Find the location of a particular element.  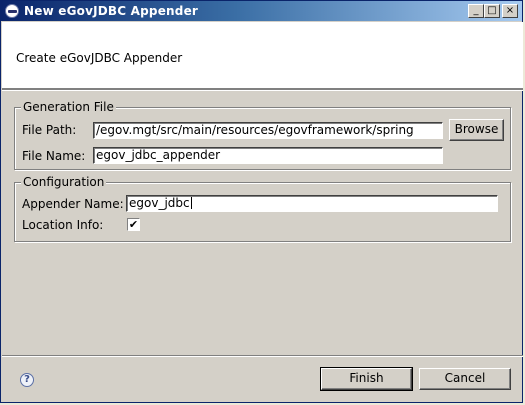

generation-file-legend: Generation File is located at coordinates (68, 107).